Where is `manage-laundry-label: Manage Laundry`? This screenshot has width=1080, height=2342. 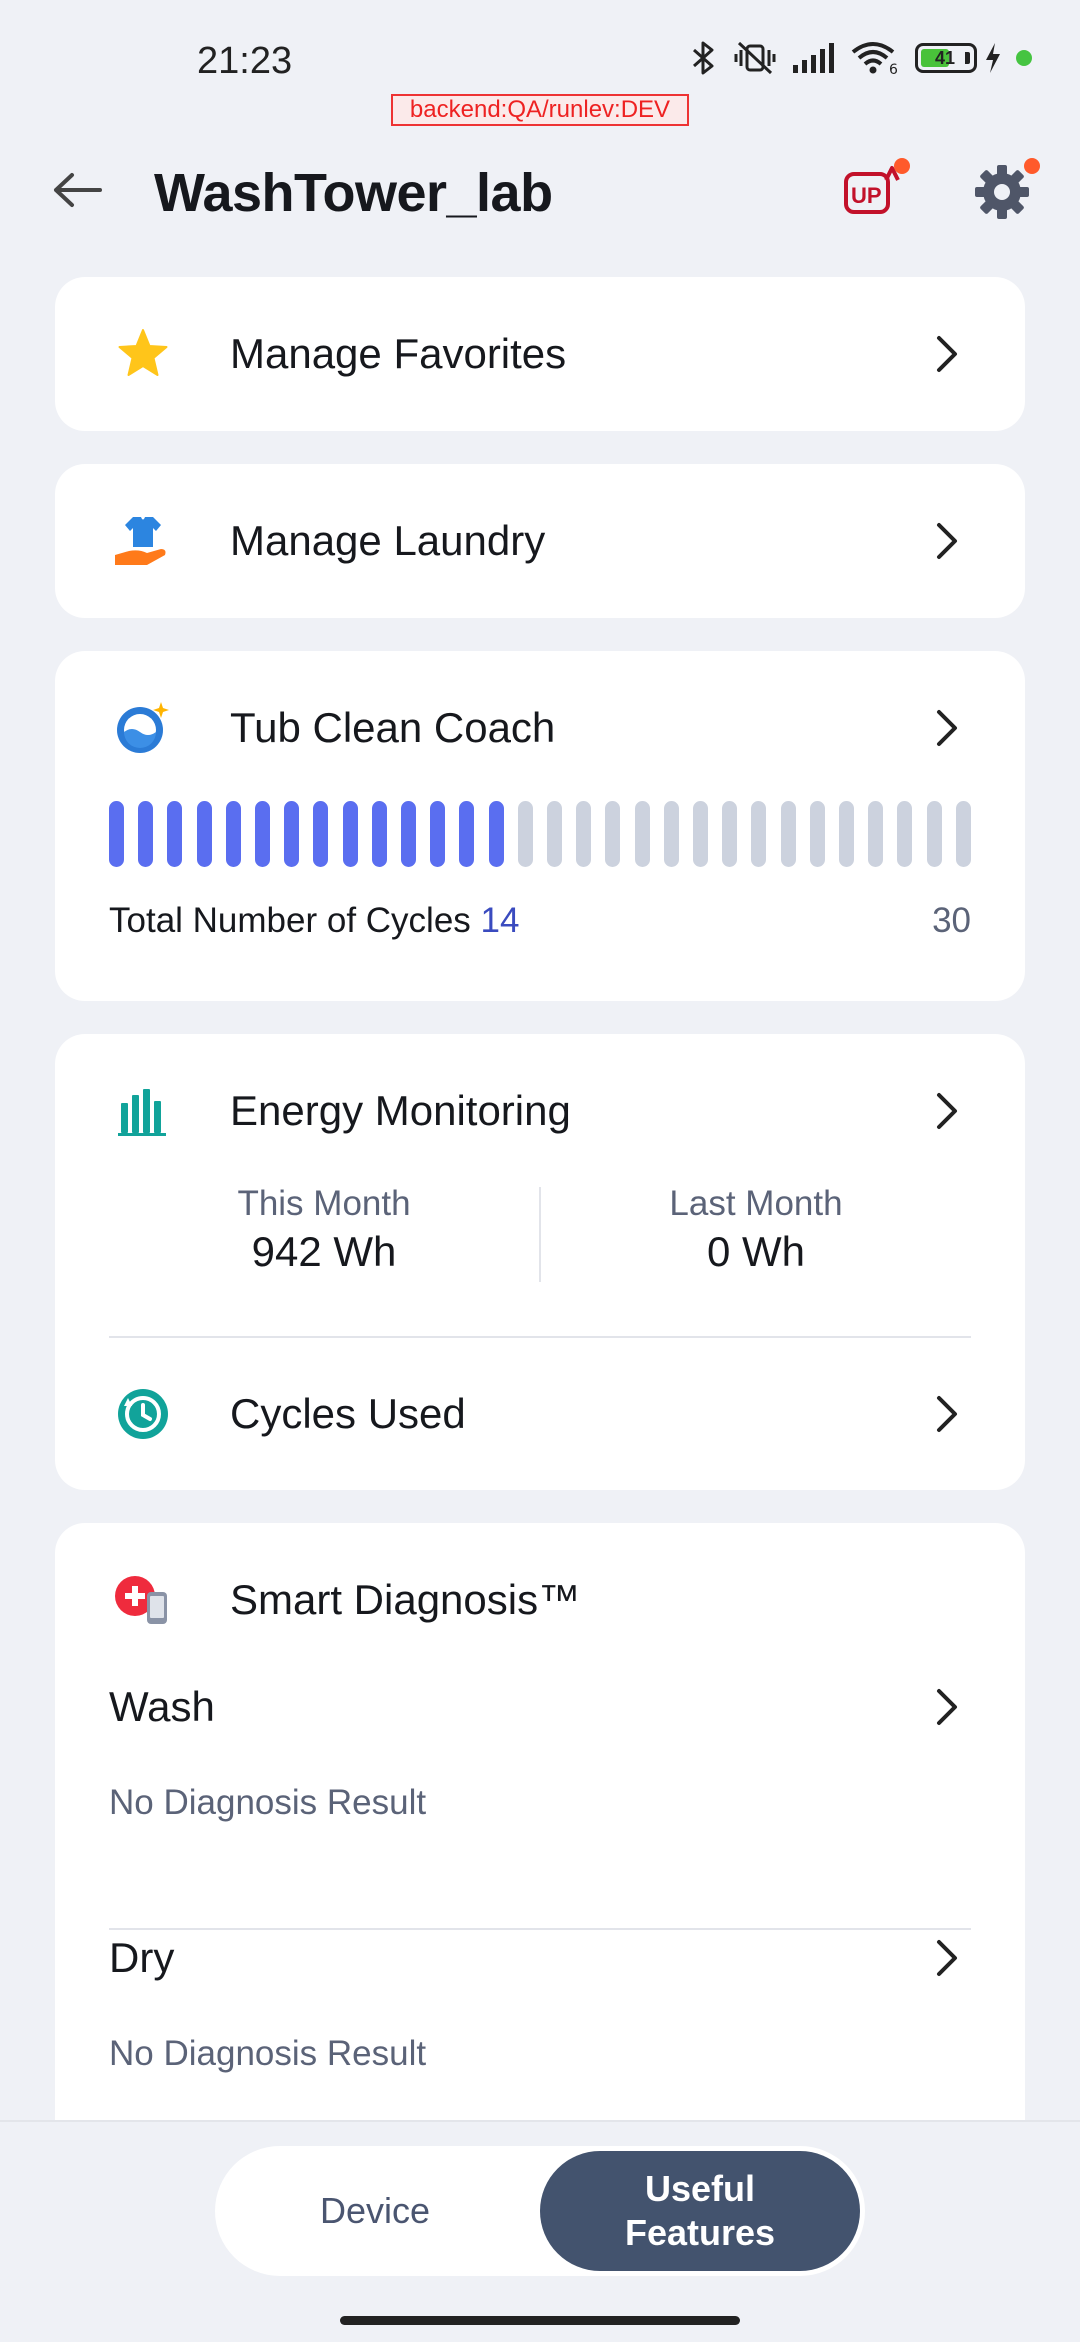
manage-laundry-label: Manage Laundry is located at coordinates (388, 540).